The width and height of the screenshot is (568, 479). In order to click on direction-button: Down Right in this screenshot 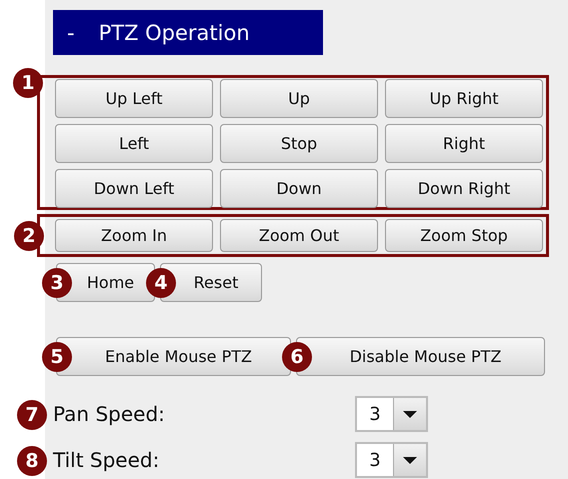, I will do `click(464, 188)`.